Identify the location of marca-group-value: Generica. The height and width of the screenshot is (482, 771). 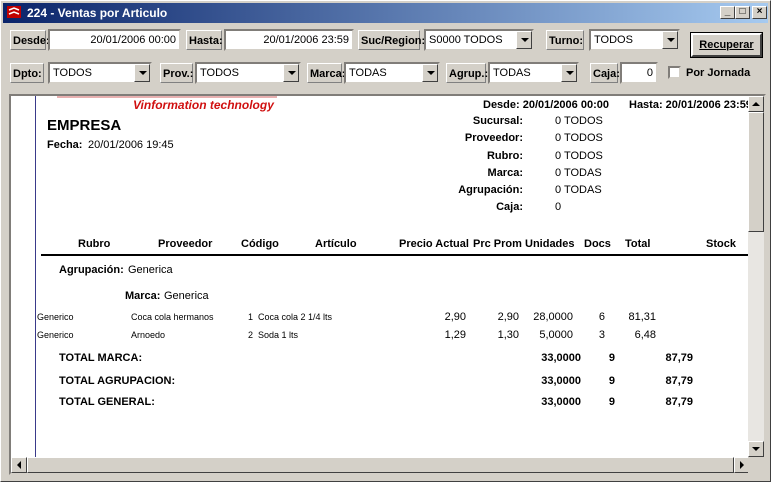
(186, 296).